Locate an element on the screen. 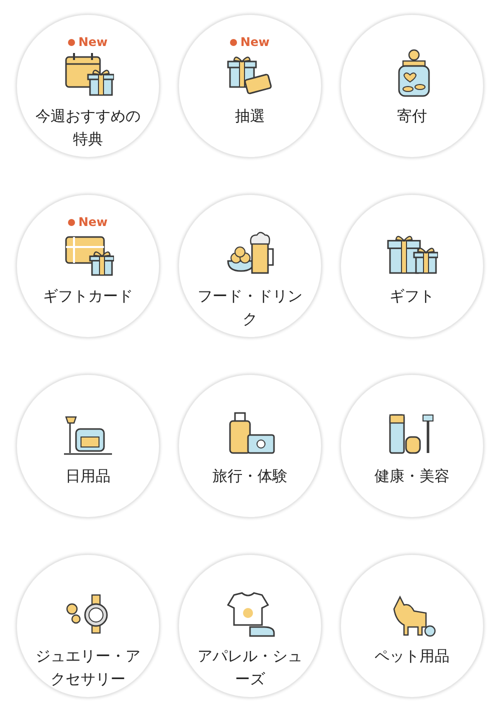 The height and width of the screenshot is (707, 500). category-button: 寄付 is located at coordinates (412, 86).